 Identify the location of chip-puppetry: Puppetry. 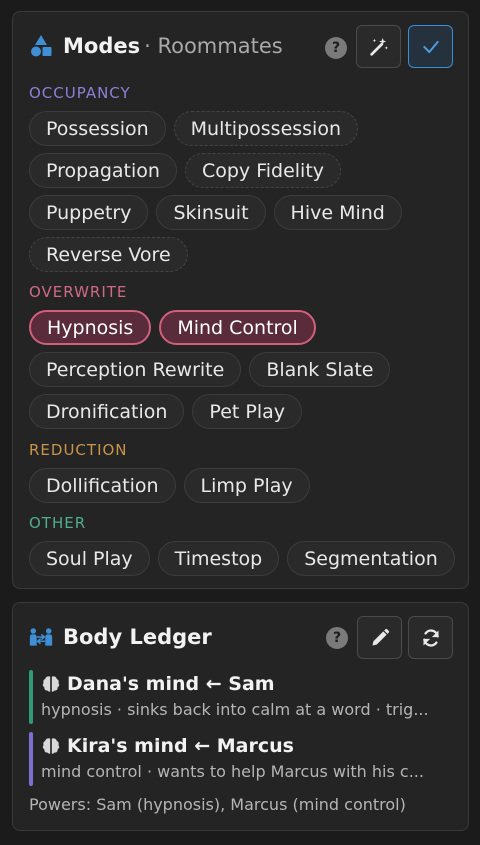
(89, 212).